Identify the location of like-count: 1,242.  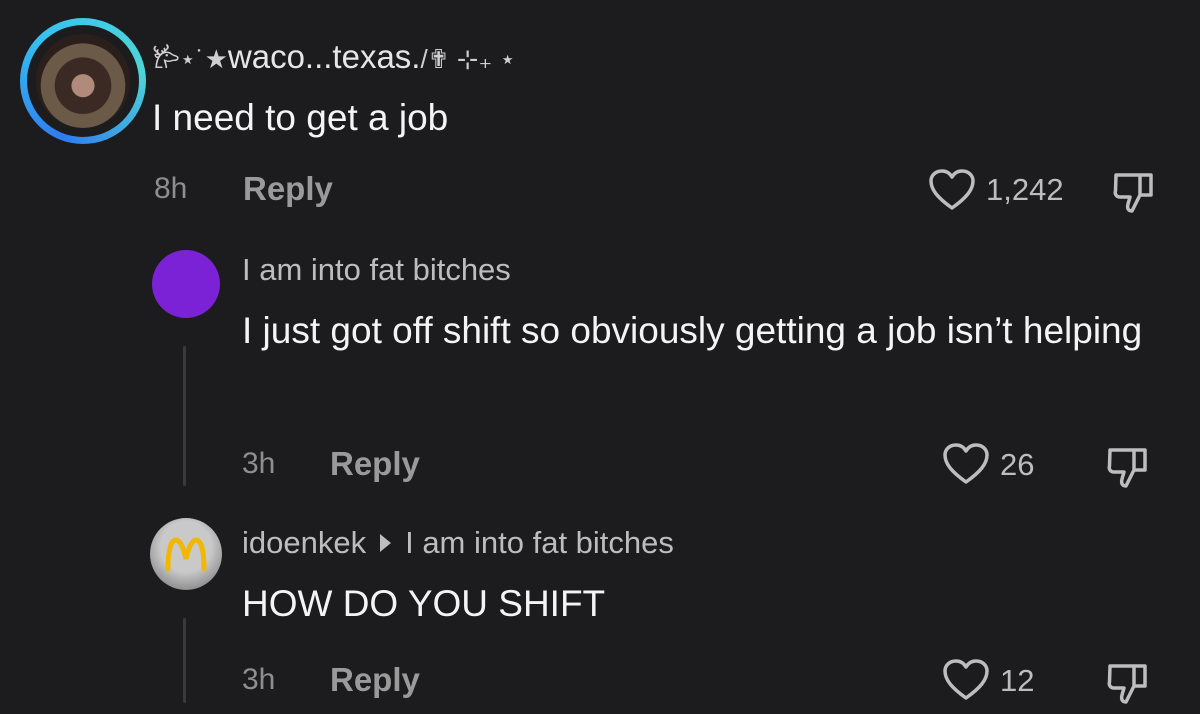
(1025, 189).